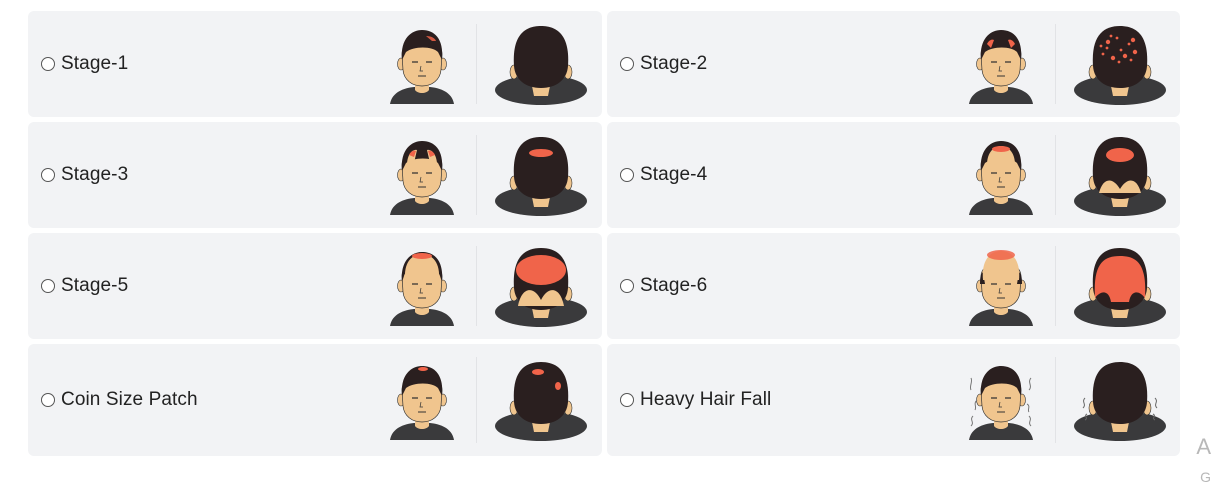  I want to click on option-label-group: Stage-6, so click(663, 286).